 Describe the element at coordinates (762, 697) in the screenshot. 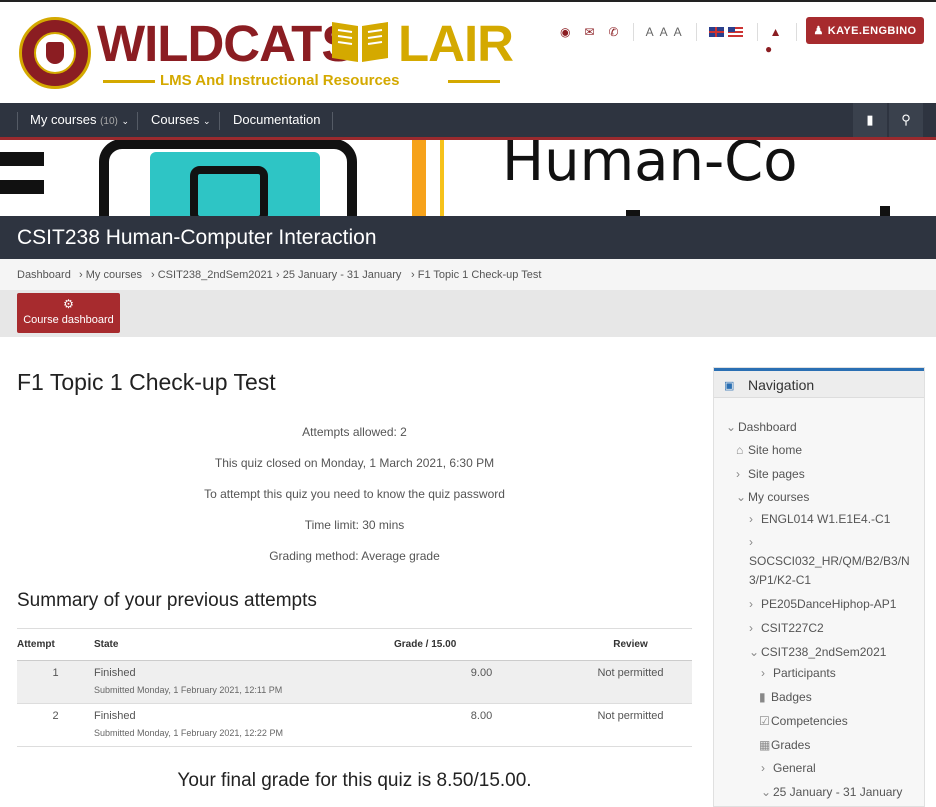

I see `shield-icon: ▮` at that location.